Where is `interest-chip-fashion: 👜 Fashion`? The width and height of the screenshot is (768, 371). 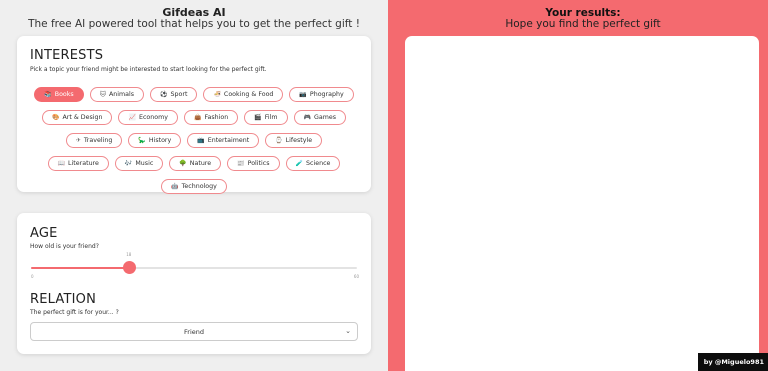 interest-chip-fashion: 👜 Fashion is located at coordinates (211, 117).